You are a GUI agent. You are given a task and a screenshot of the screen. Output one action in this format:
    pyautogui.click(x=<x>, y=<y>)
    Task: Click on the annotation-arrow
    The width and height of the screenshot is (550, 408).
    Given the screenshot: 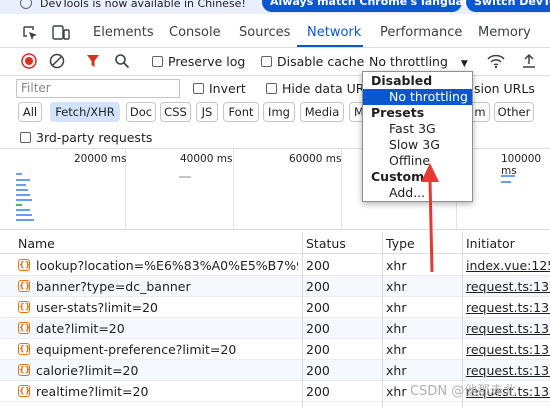 What is the action you would take?
    pyautogui.click(x=430, y=218)
    